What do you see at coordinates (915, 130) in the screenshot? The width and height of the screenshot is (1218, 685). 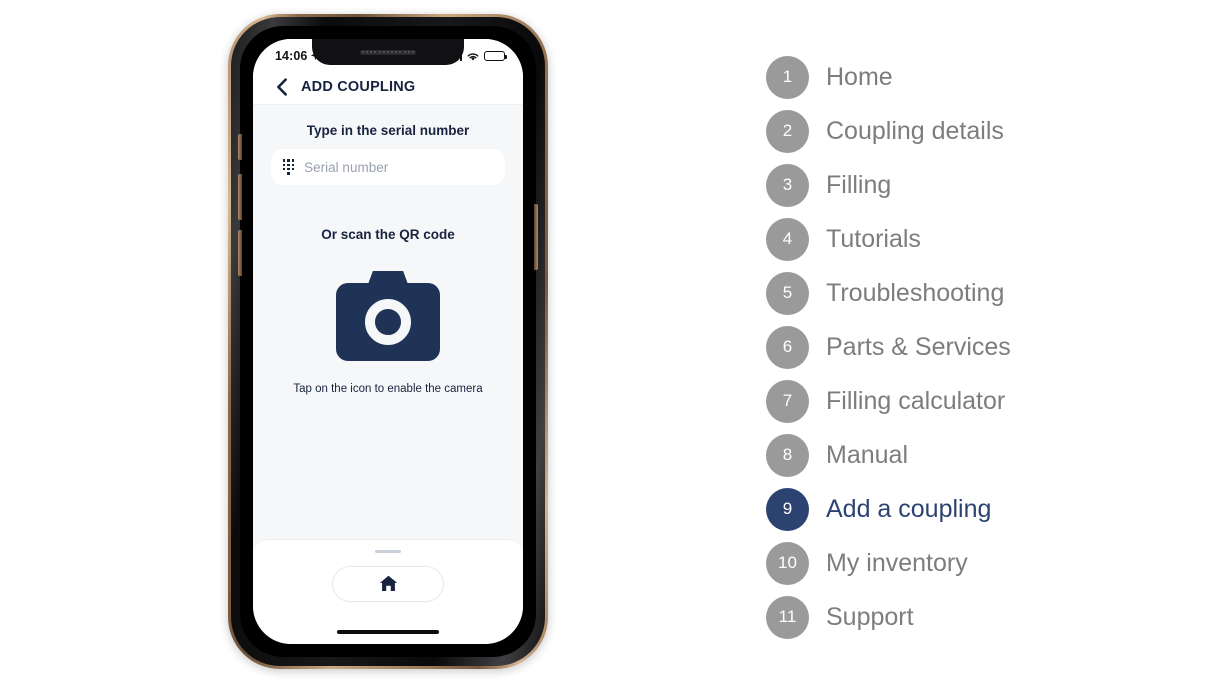 I see `step-label: Coupling details` at bounding box center [915, 130].